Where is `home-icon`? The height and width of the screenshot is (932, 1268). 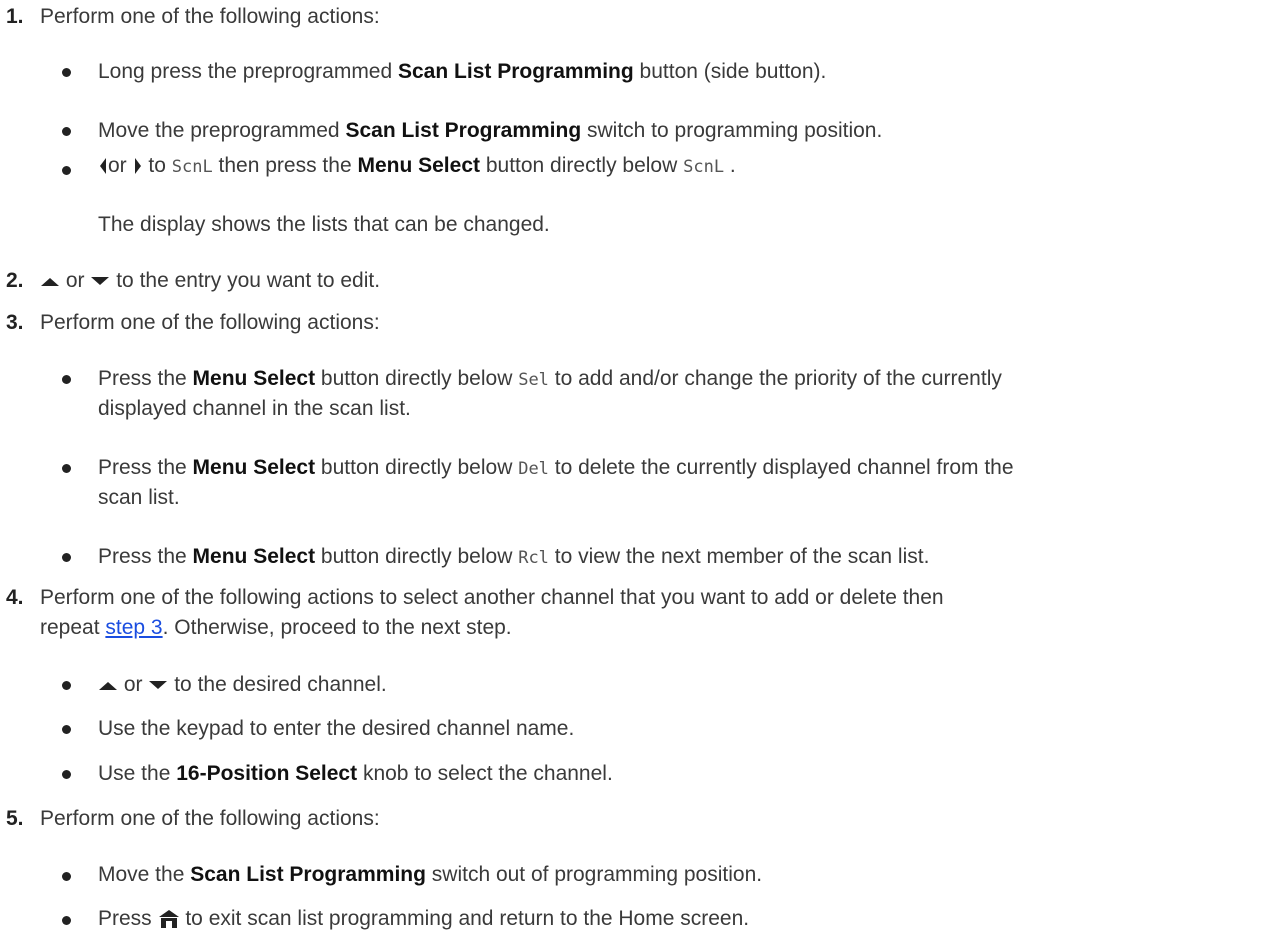 home-icon is located at coordinates (169, 919).